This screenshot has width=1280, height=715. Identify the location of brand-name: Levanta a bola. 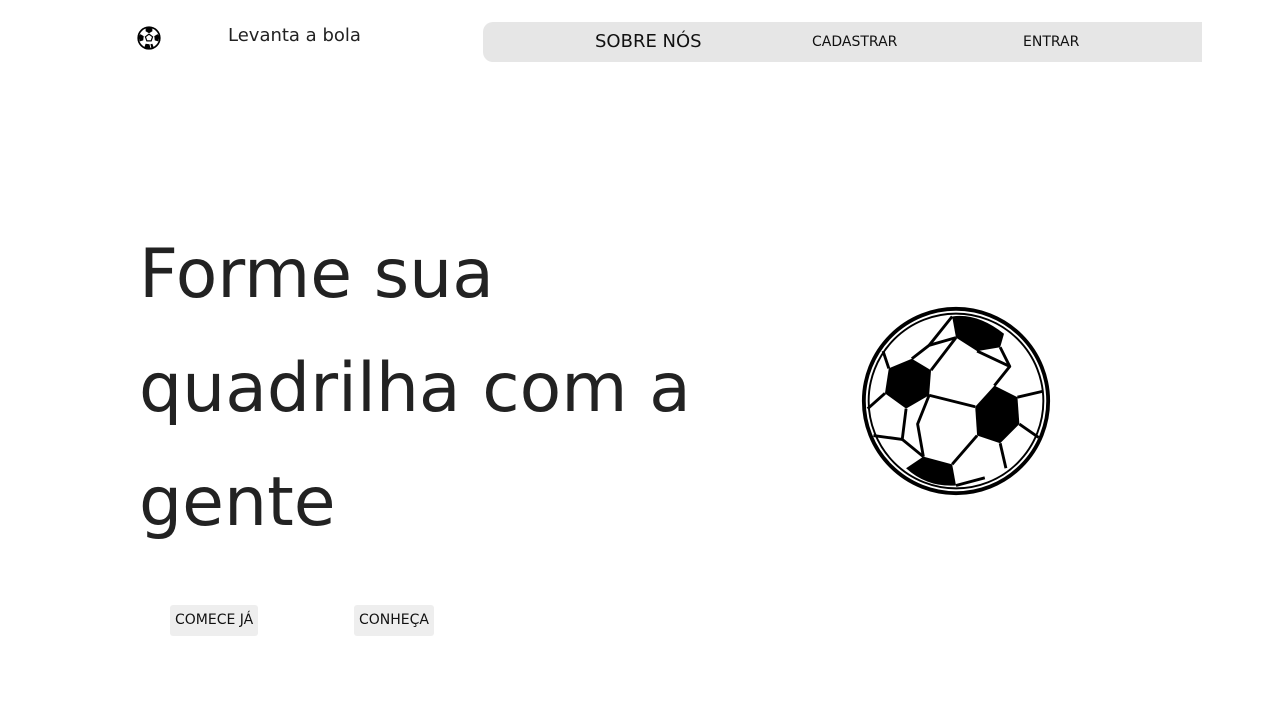
(294, 35).